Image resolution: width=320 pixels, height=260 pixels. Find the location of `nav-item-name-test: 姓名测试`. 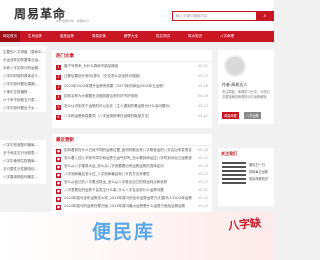

nav-item-name-test: 姓名测试 is located at coordinates (163, 36).